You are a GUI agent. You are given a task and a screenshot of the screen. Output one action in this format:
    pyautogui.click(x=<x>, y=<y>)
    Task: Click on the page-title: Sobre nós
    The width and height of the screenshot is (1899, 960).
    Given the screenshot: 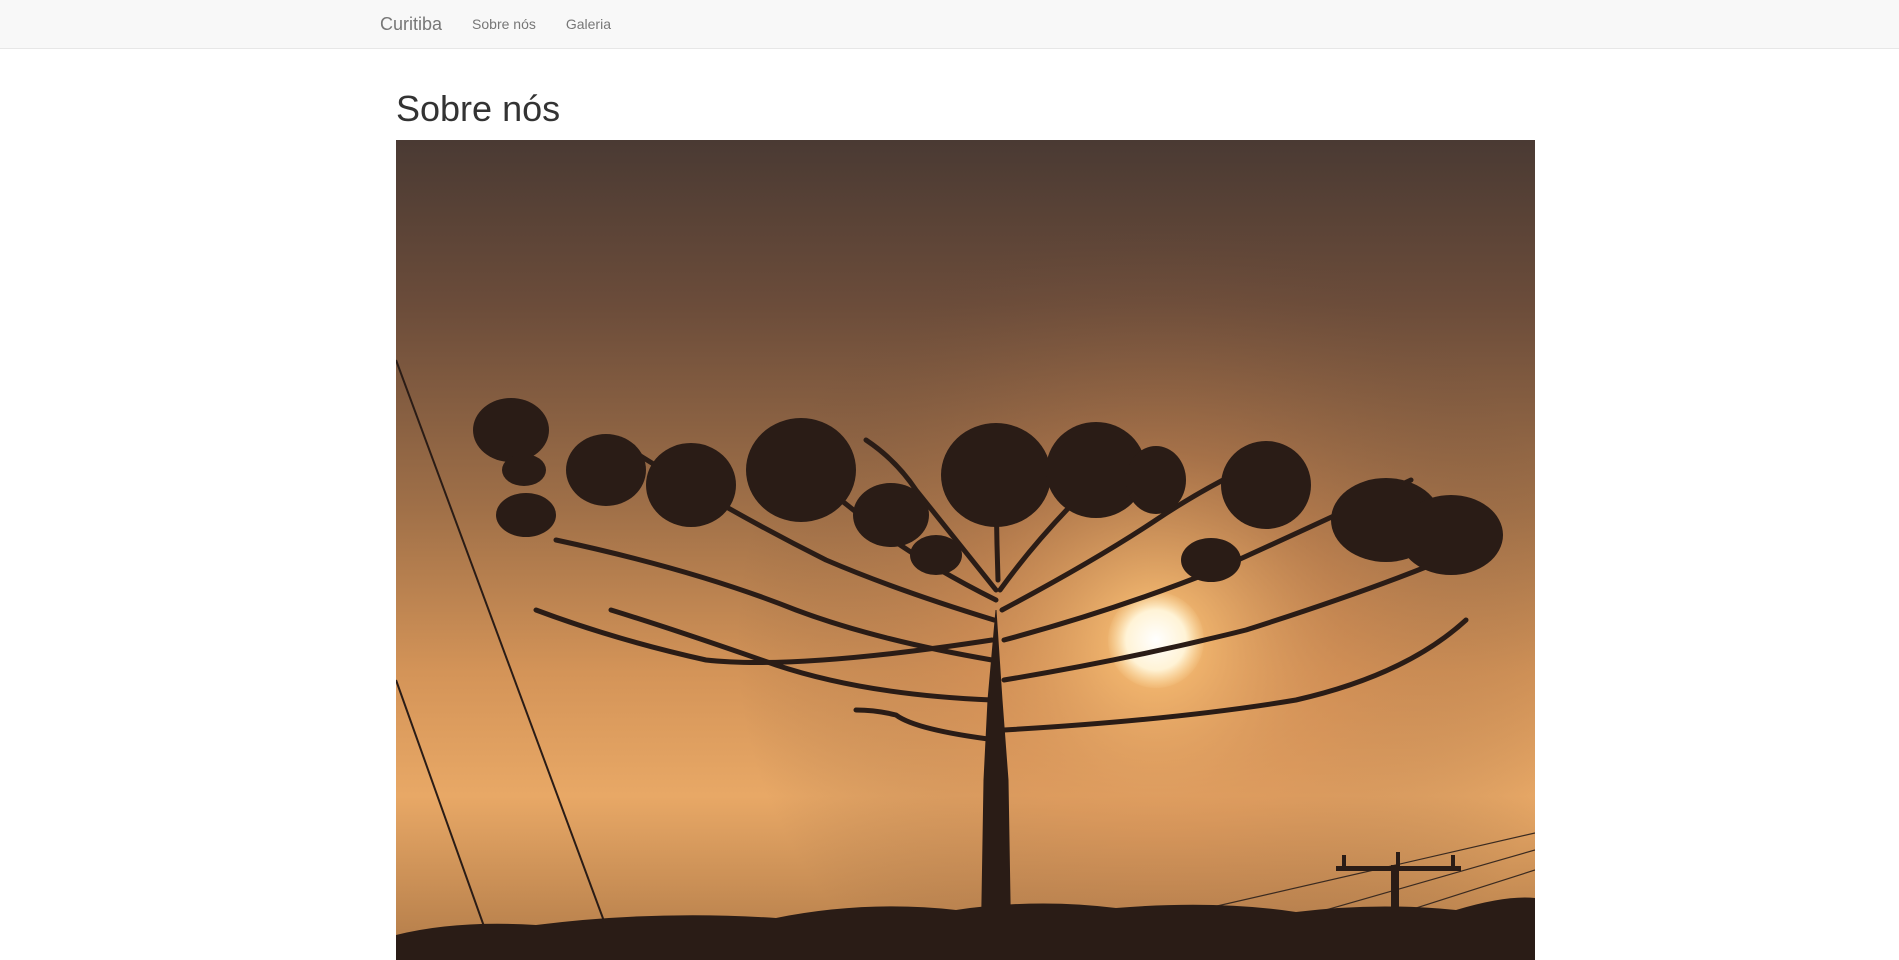 What is the action you would take?
    pyautogui.click(x=965, y=90)
    